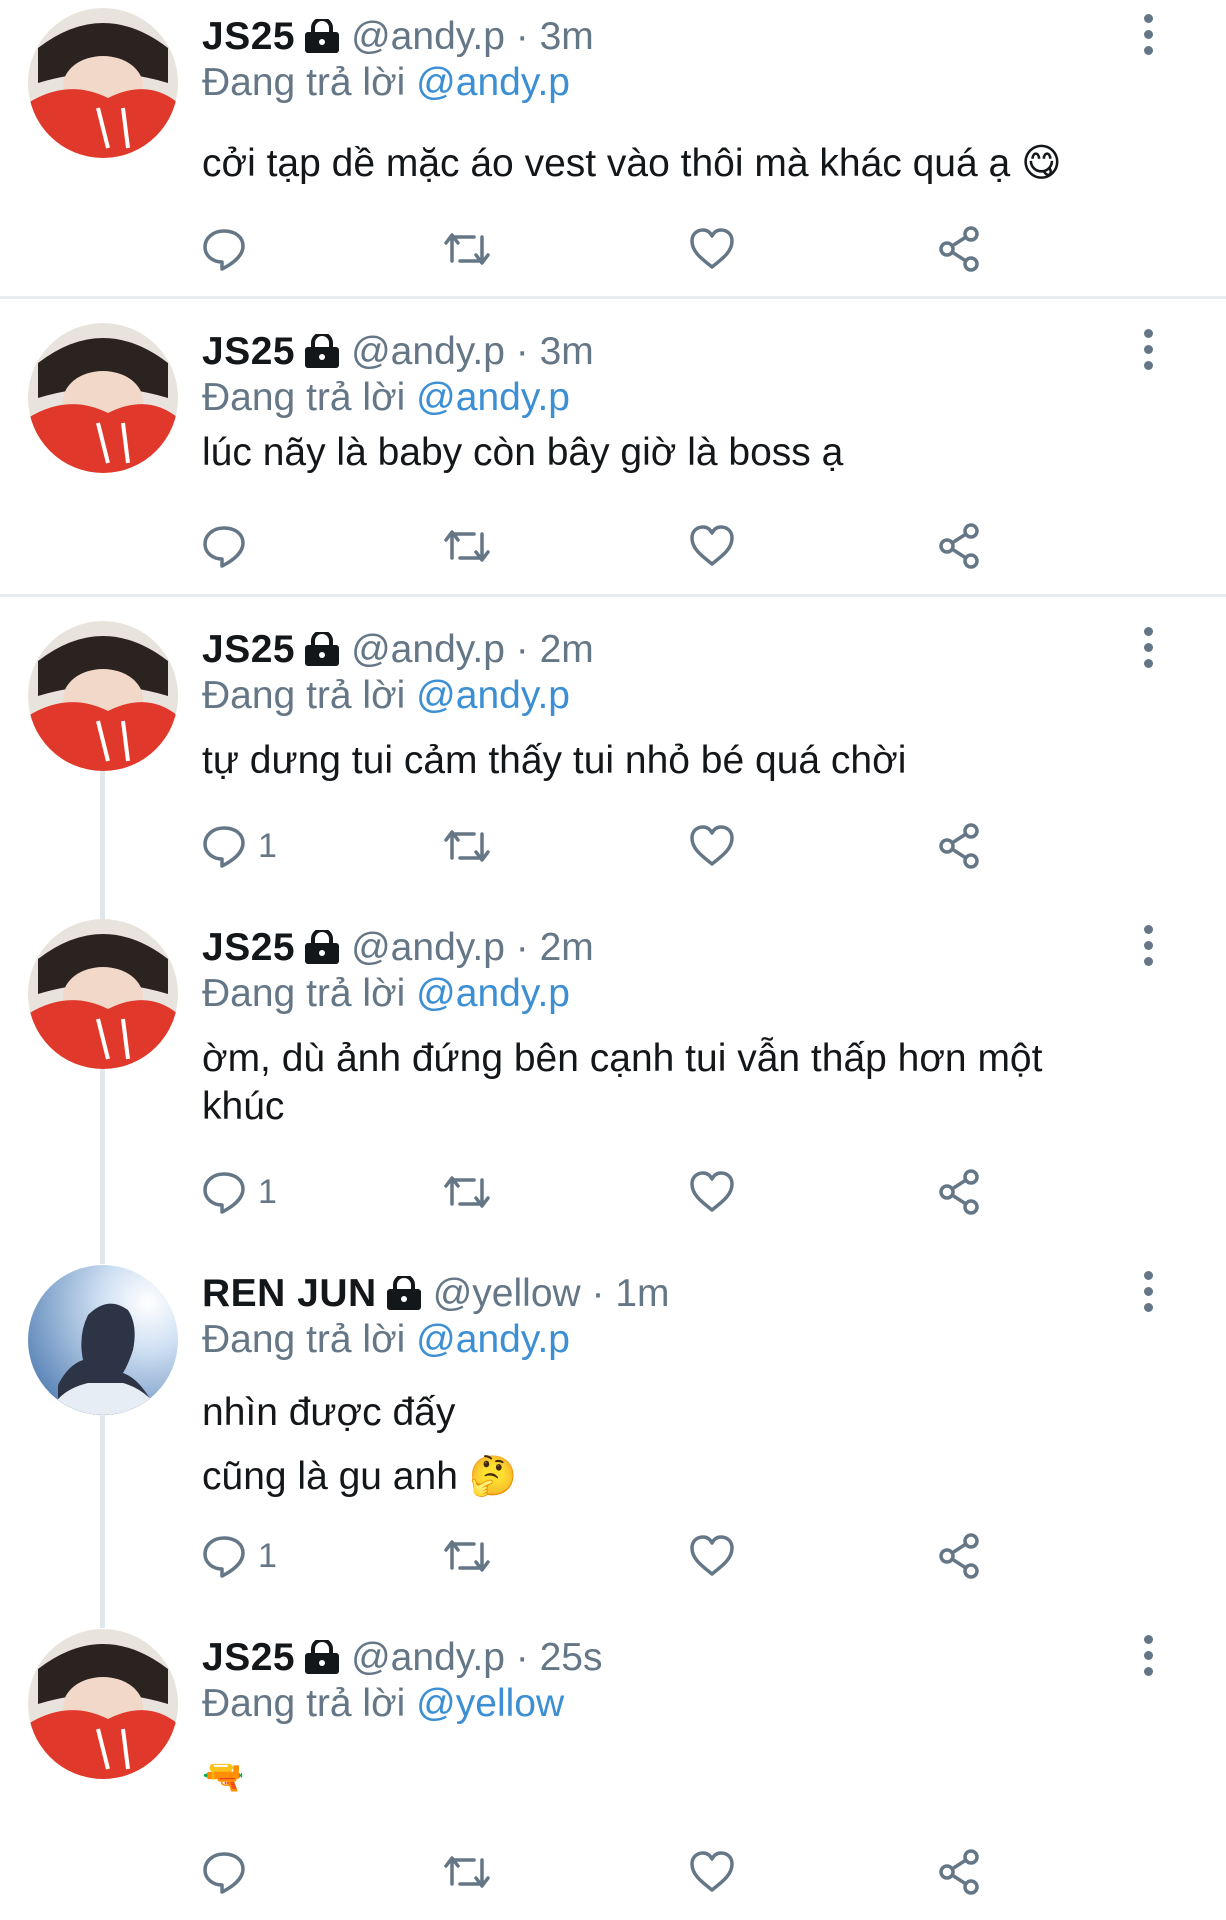 The image size is (1226, 1920). What do you see at coordinates (507, 1293) in the screenshot?
I see `user-handle: @yellow` at bounding box center [507, 1293].